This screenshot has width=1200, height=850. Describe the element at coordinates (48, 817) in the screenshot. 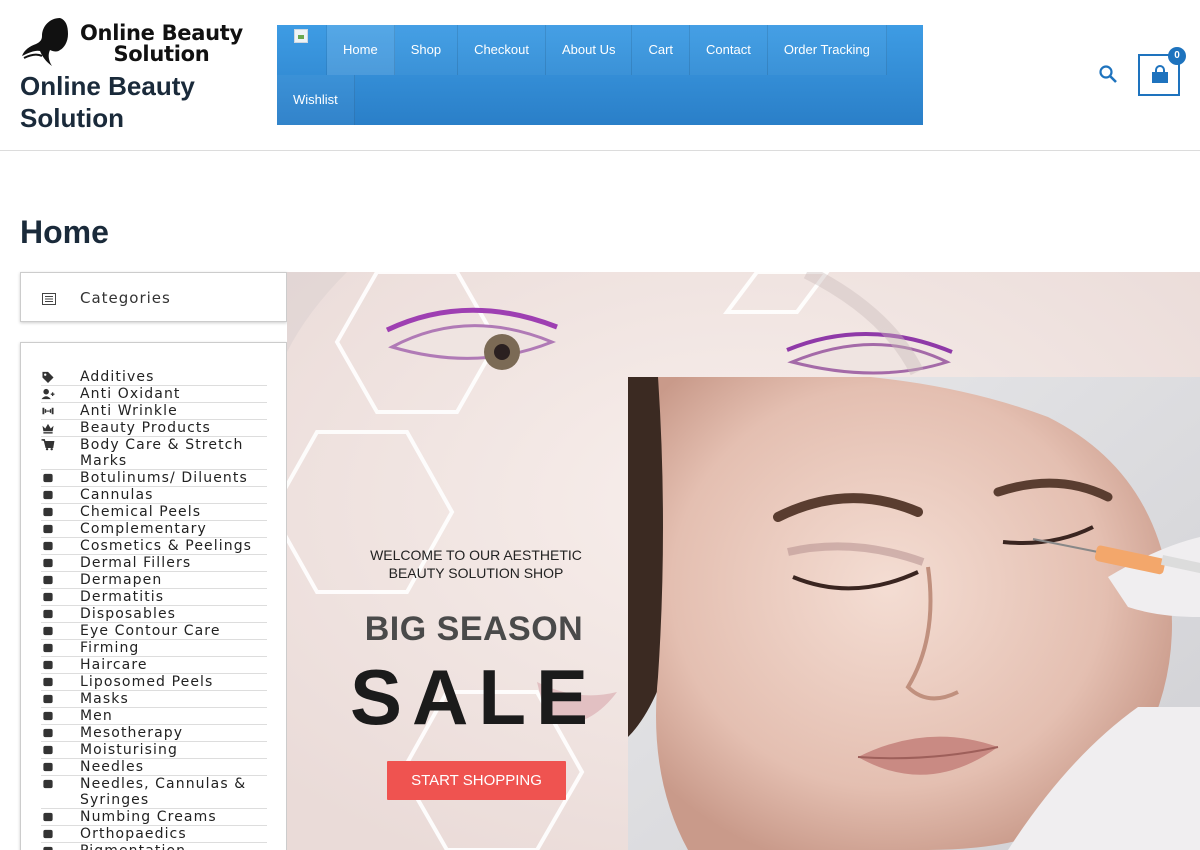

I see `clipboard-list-icon` at that location.